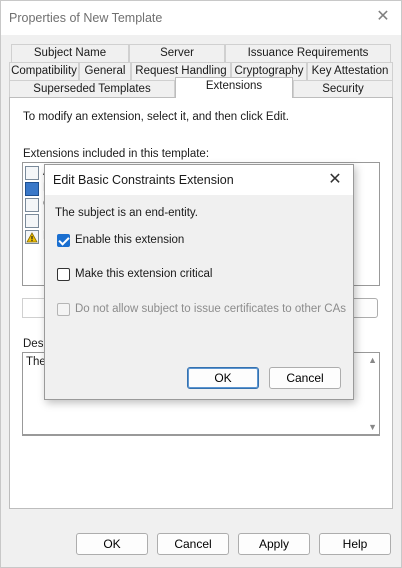 The image size is (402, 568). I want to click on dialog-title: Edit Basic Constraints Extension, so click(143, 180).